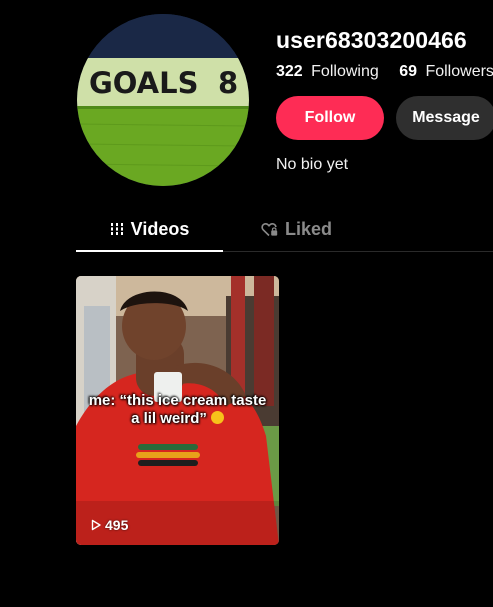 Image resolution: width=493 pixels, height=607 pixels. What do you see at coordinates (330, 118) in the screenshot?
I see `follow-button: Follow` at bounding box center [330, 118].